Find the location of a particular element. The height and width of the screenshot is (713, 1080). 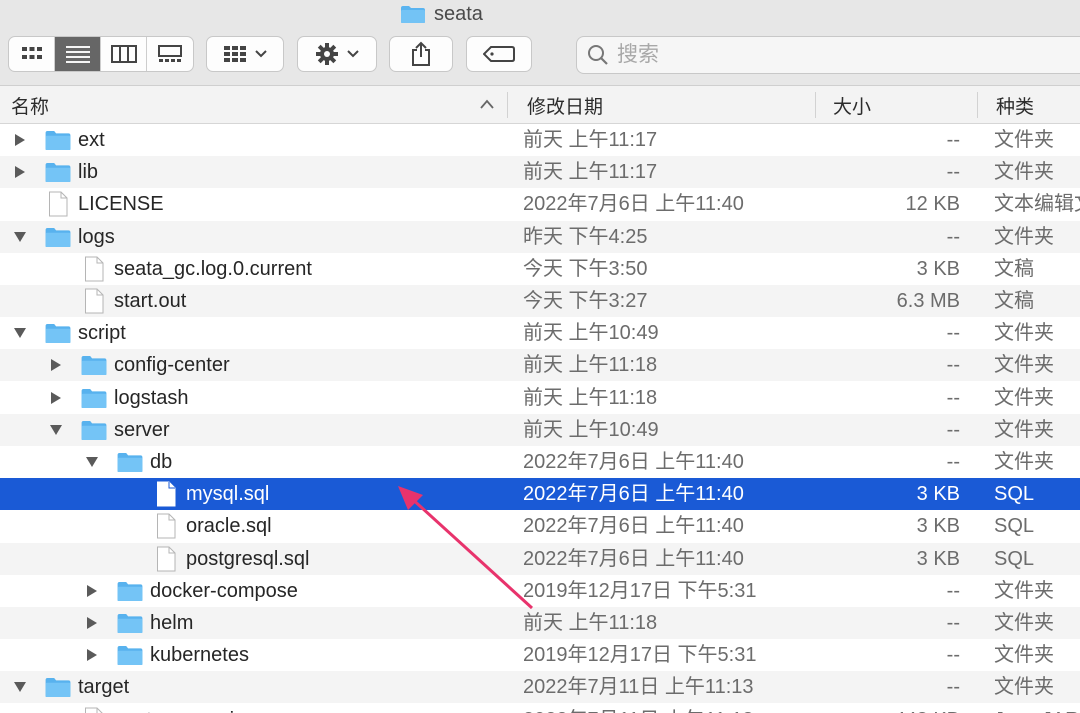

search-input is located at coordinates (817, 55).